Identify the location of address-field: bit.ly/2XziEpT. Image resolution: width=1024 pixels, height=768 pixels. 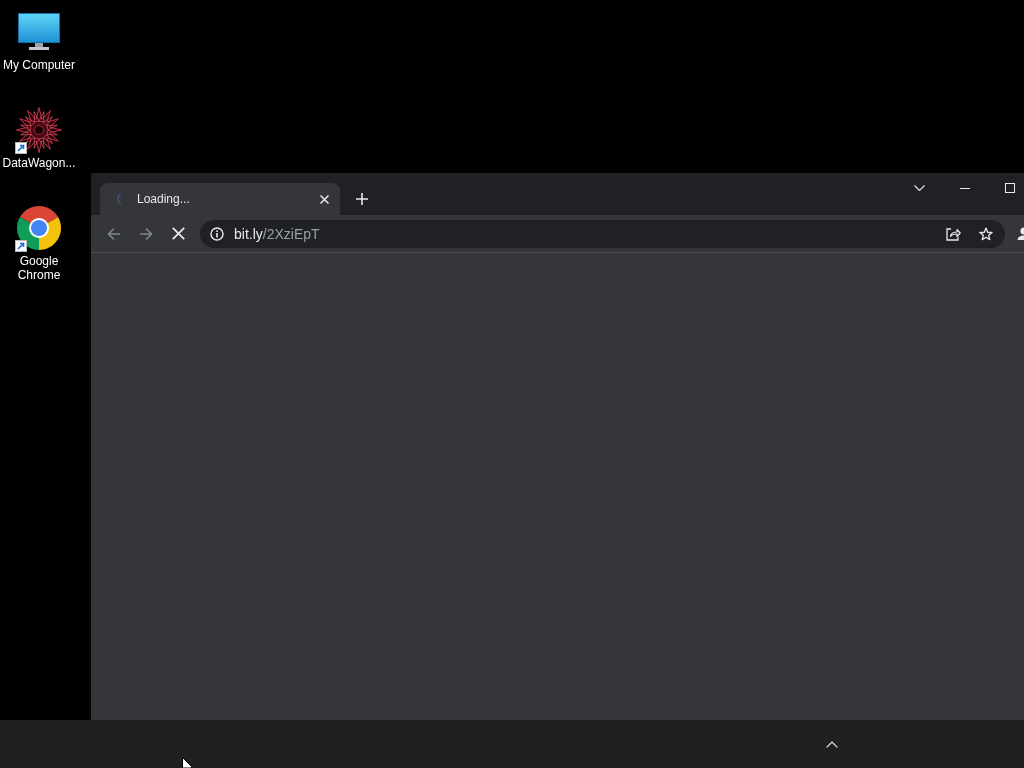
(602, 233).